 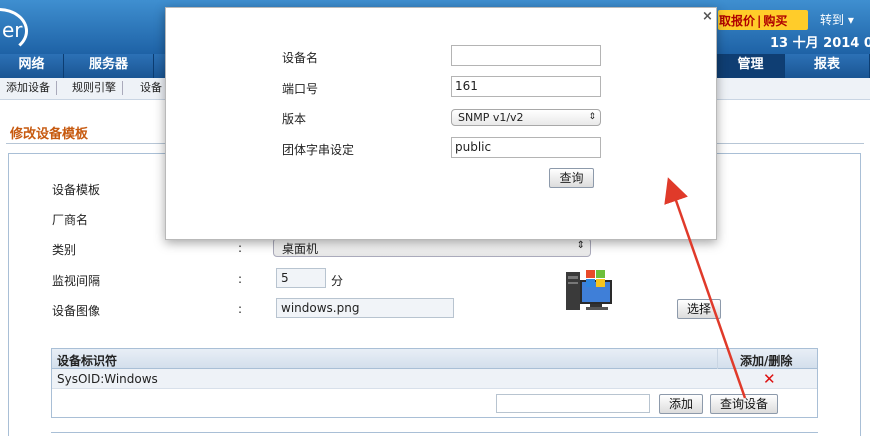 I want to click on logo-text: er, so click(x=12, y=30).